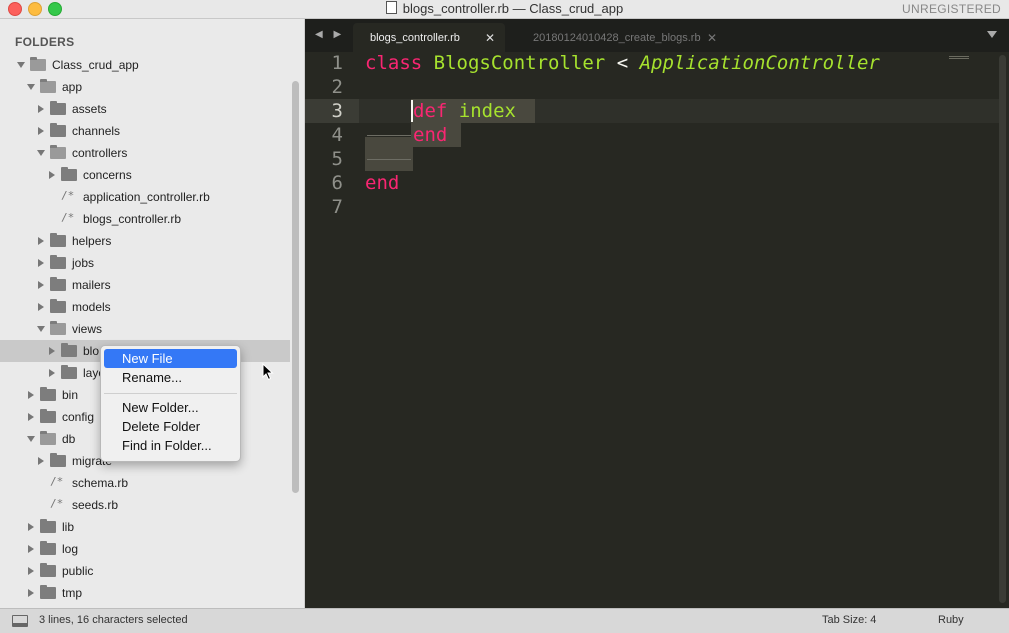 This screenshot has height=633, width=1009. Describe the element at coordinates (170, 426) in the screenshot. I see `menu-item-delete-folder: Delete Folder` at that location.